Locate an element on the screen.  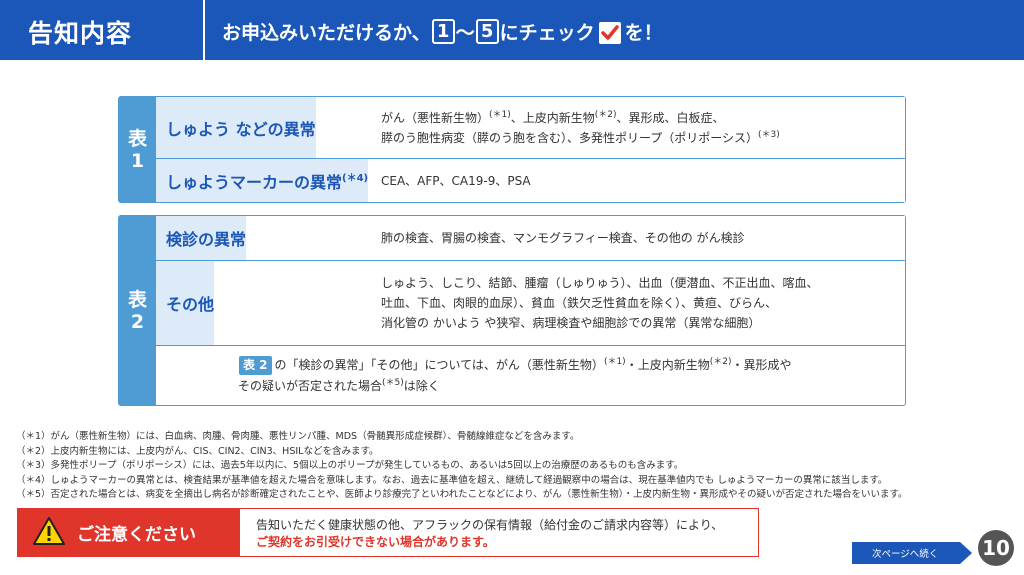
number-box-start: 1 is located at coordinates (443, 31).